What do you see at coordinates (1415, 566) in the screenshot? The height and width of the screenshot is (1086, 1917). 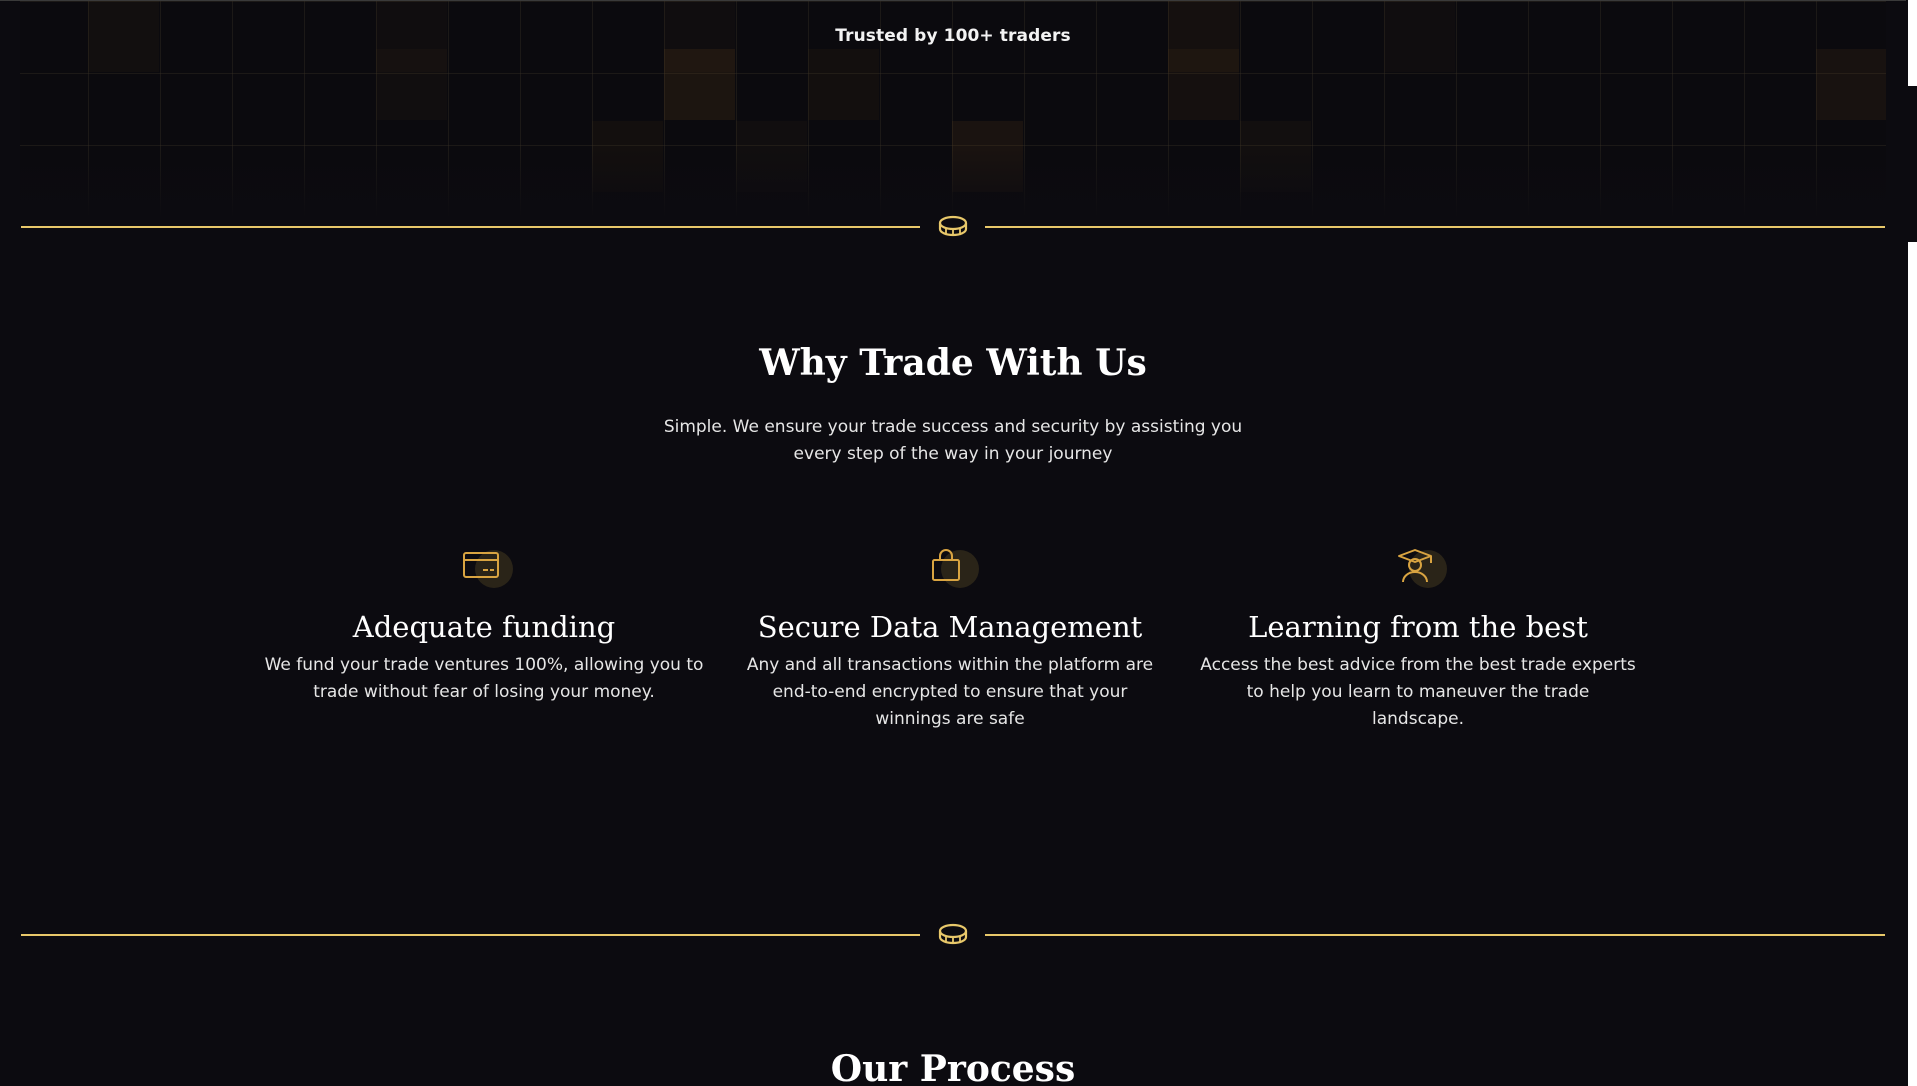 I see `graduate-icon` at bounding box center [1415, 566].